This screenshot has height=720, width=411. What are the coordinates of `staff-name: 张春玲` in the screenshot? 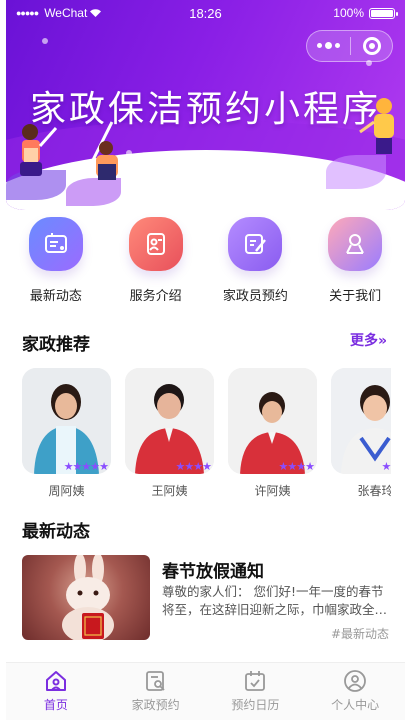 It's located at (374, 491).